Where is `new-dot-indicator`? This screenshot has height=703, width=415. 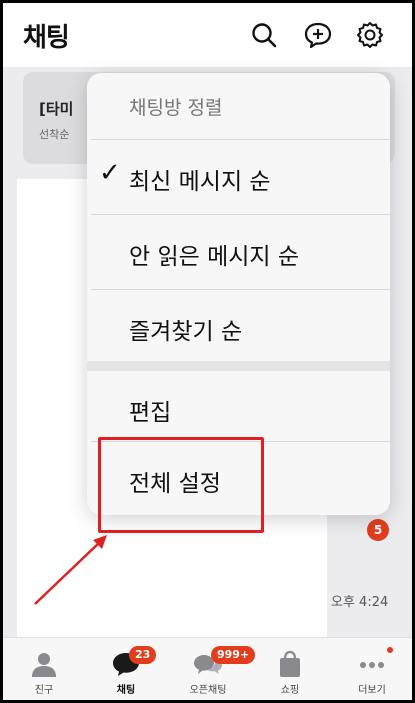
new-dot-indicator is located at coordinates (390, 650).